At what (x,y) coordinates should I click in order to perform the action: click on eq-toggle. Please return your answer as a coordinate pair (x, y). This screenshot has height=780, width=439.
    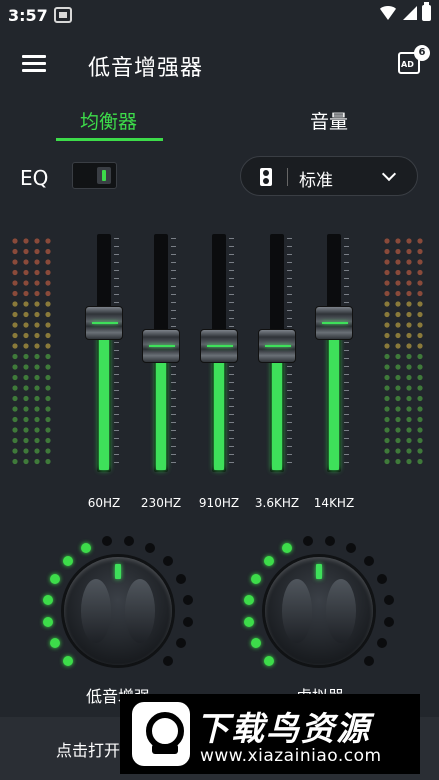
    Looking at the image, I should click on (94, 175).